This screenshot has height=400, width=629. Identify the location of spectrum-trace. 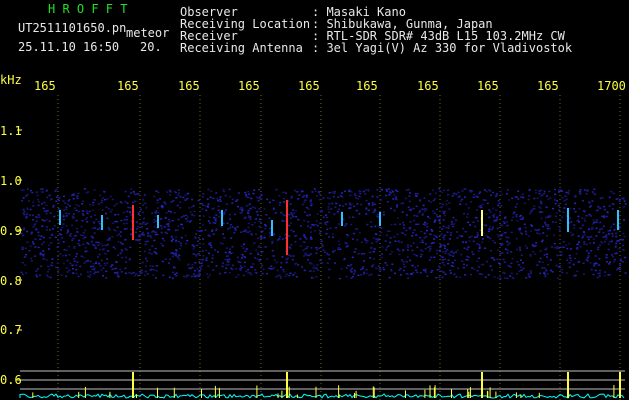
(322, 396).